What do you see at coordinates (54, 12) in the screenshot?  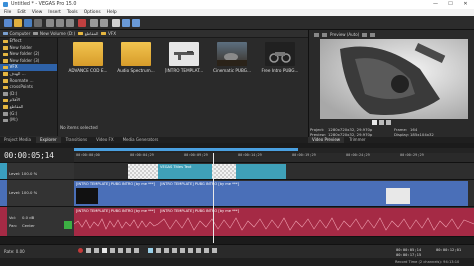 I see `menu-insert: Insert` at bounding box center [54, 12].